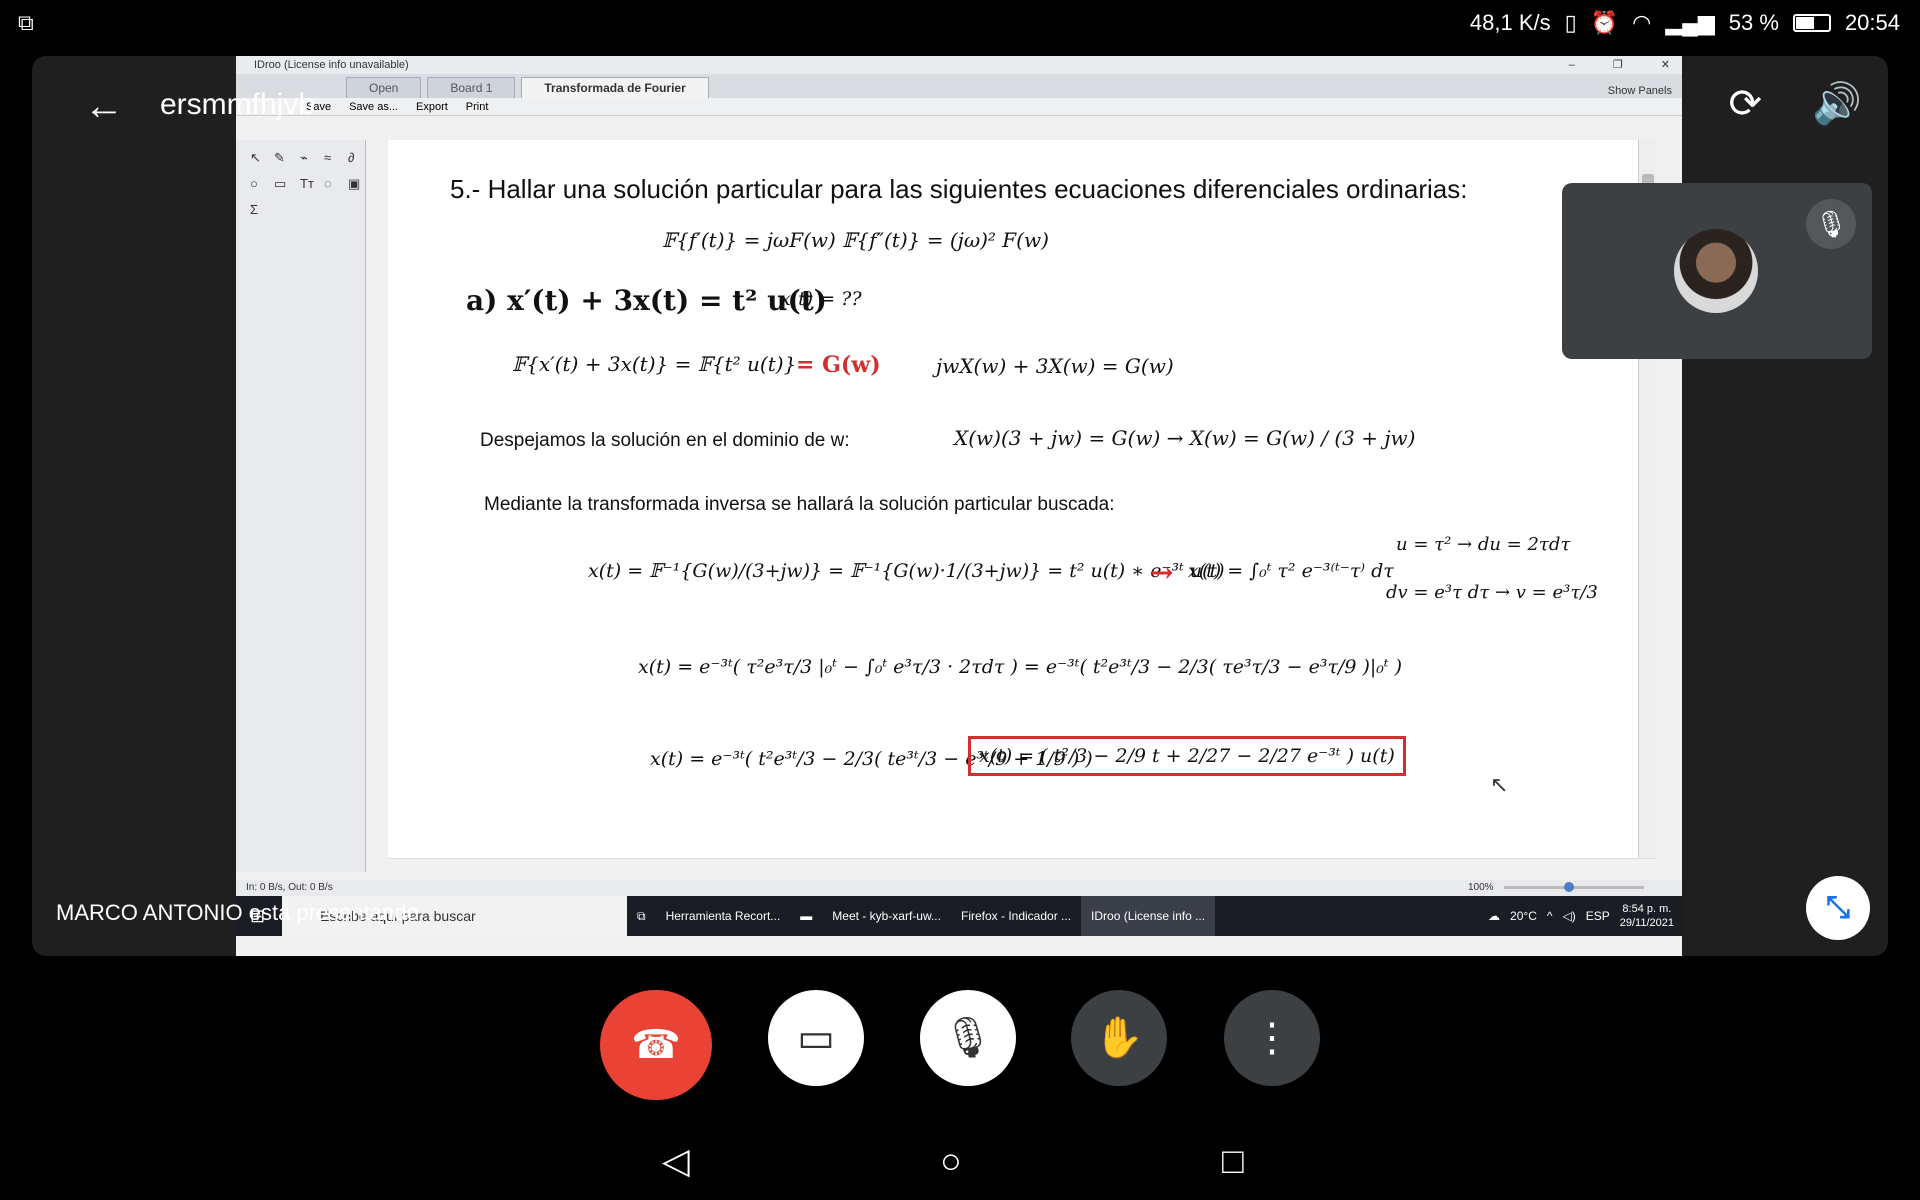 Image resolution: width=1920 pixels, height=1200 pixels. Describe the element at coordinates (1642, 22) in the screenshot. I see `wifi-icon: ◠` at that location.